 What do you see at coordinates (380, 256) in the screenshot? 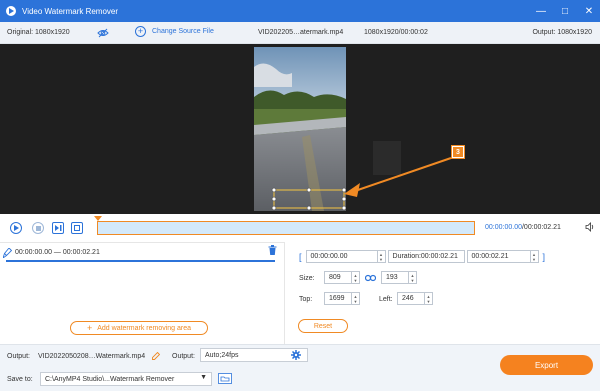
I see `start-time-spinner: ▲ ▼` at bounding box center [380, 256].